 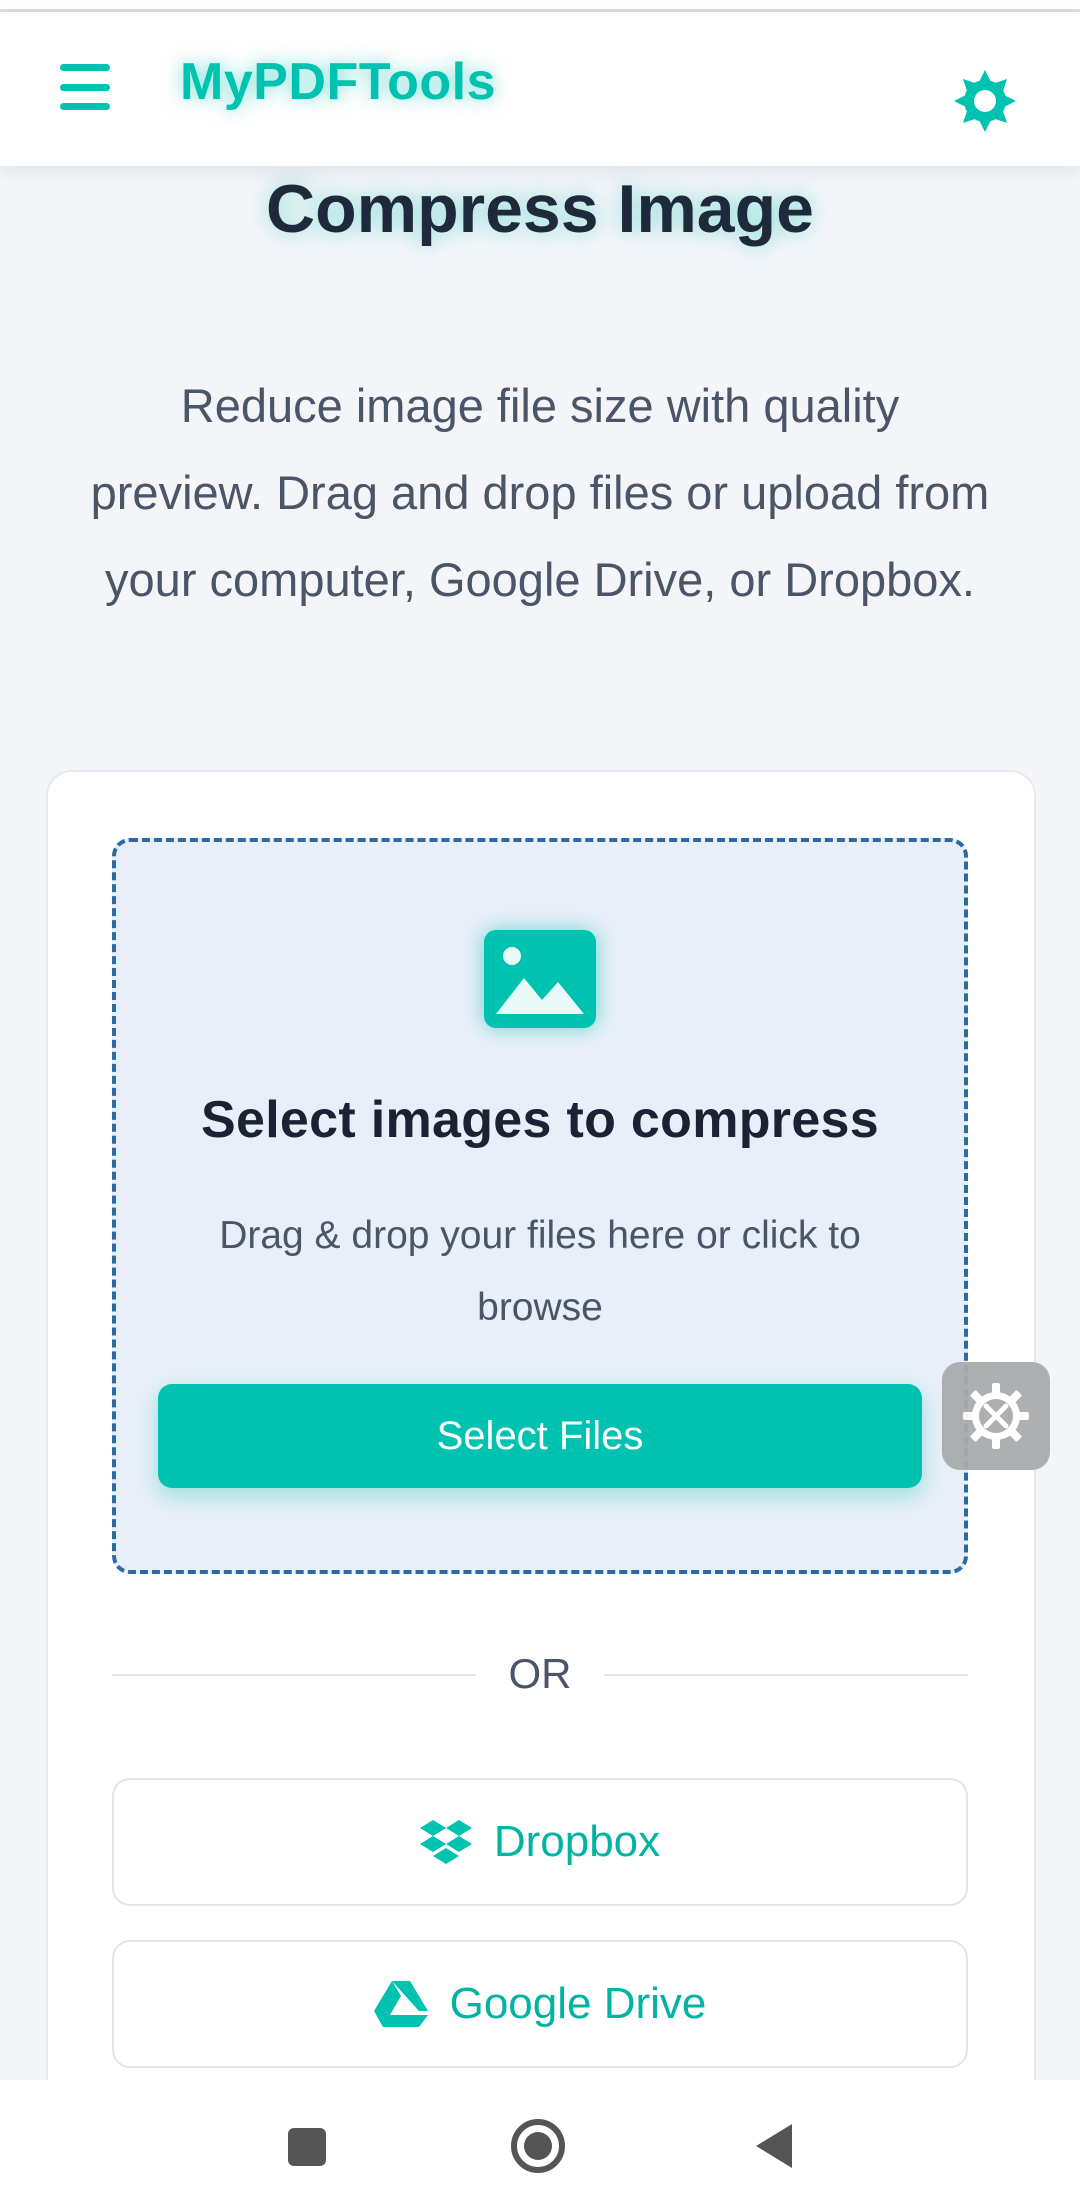 What do you see at coordinates (578, 2003) in the screenshot?
I see `google-drive-label: Google Drive` at bounding box center [578, 2003].